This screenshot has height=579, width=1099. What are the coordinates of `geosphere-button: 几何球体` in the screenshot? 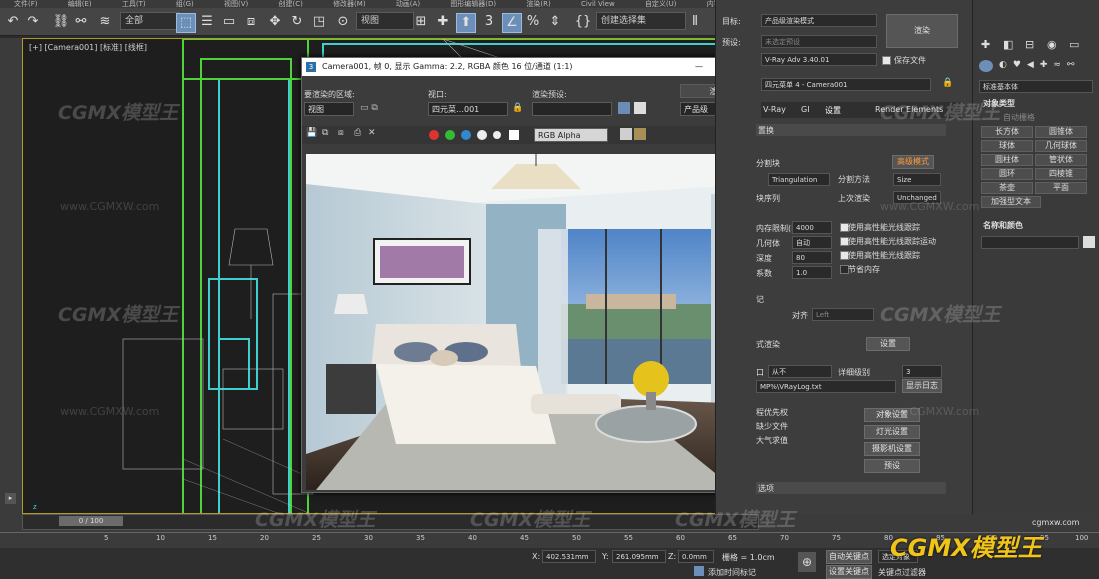 It's located at (1061, 146).